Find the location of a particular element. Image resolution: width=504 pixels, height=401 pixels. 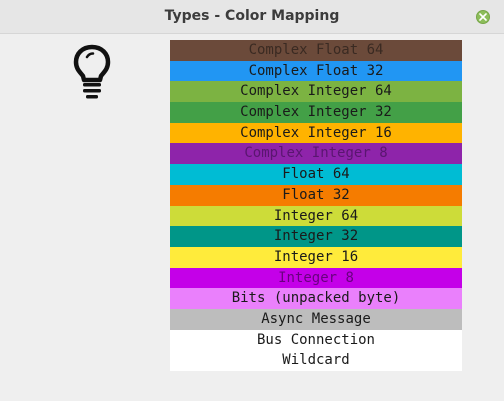

close-icon is located at coordinates (483, 17).